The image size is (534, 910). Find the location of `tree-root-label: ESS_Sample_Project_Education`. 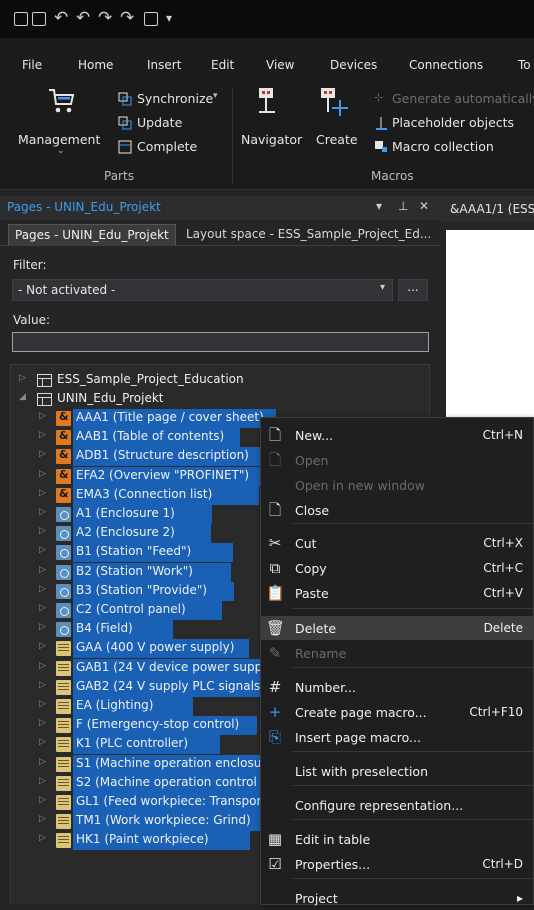

tree-root-label: ESS_Sample_Project_Education is located at coordinates (150, 379).